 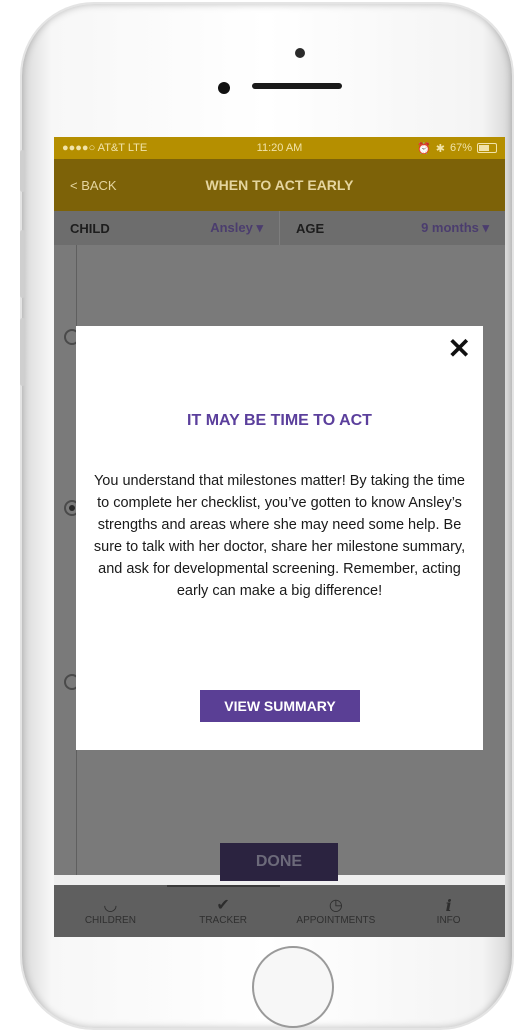 What do you see at coordinates (459, 349) in the screenshot?
I see `close-icon: ✕` at bounding box center [459, 349].